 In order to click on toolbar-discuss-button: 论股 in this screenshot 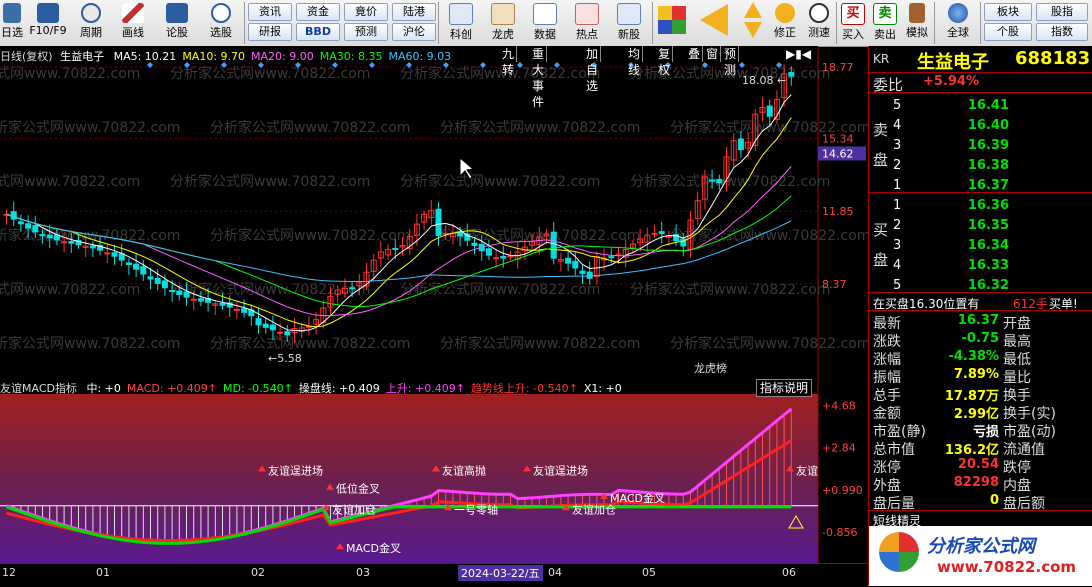, I will do `click(177, 20)`.